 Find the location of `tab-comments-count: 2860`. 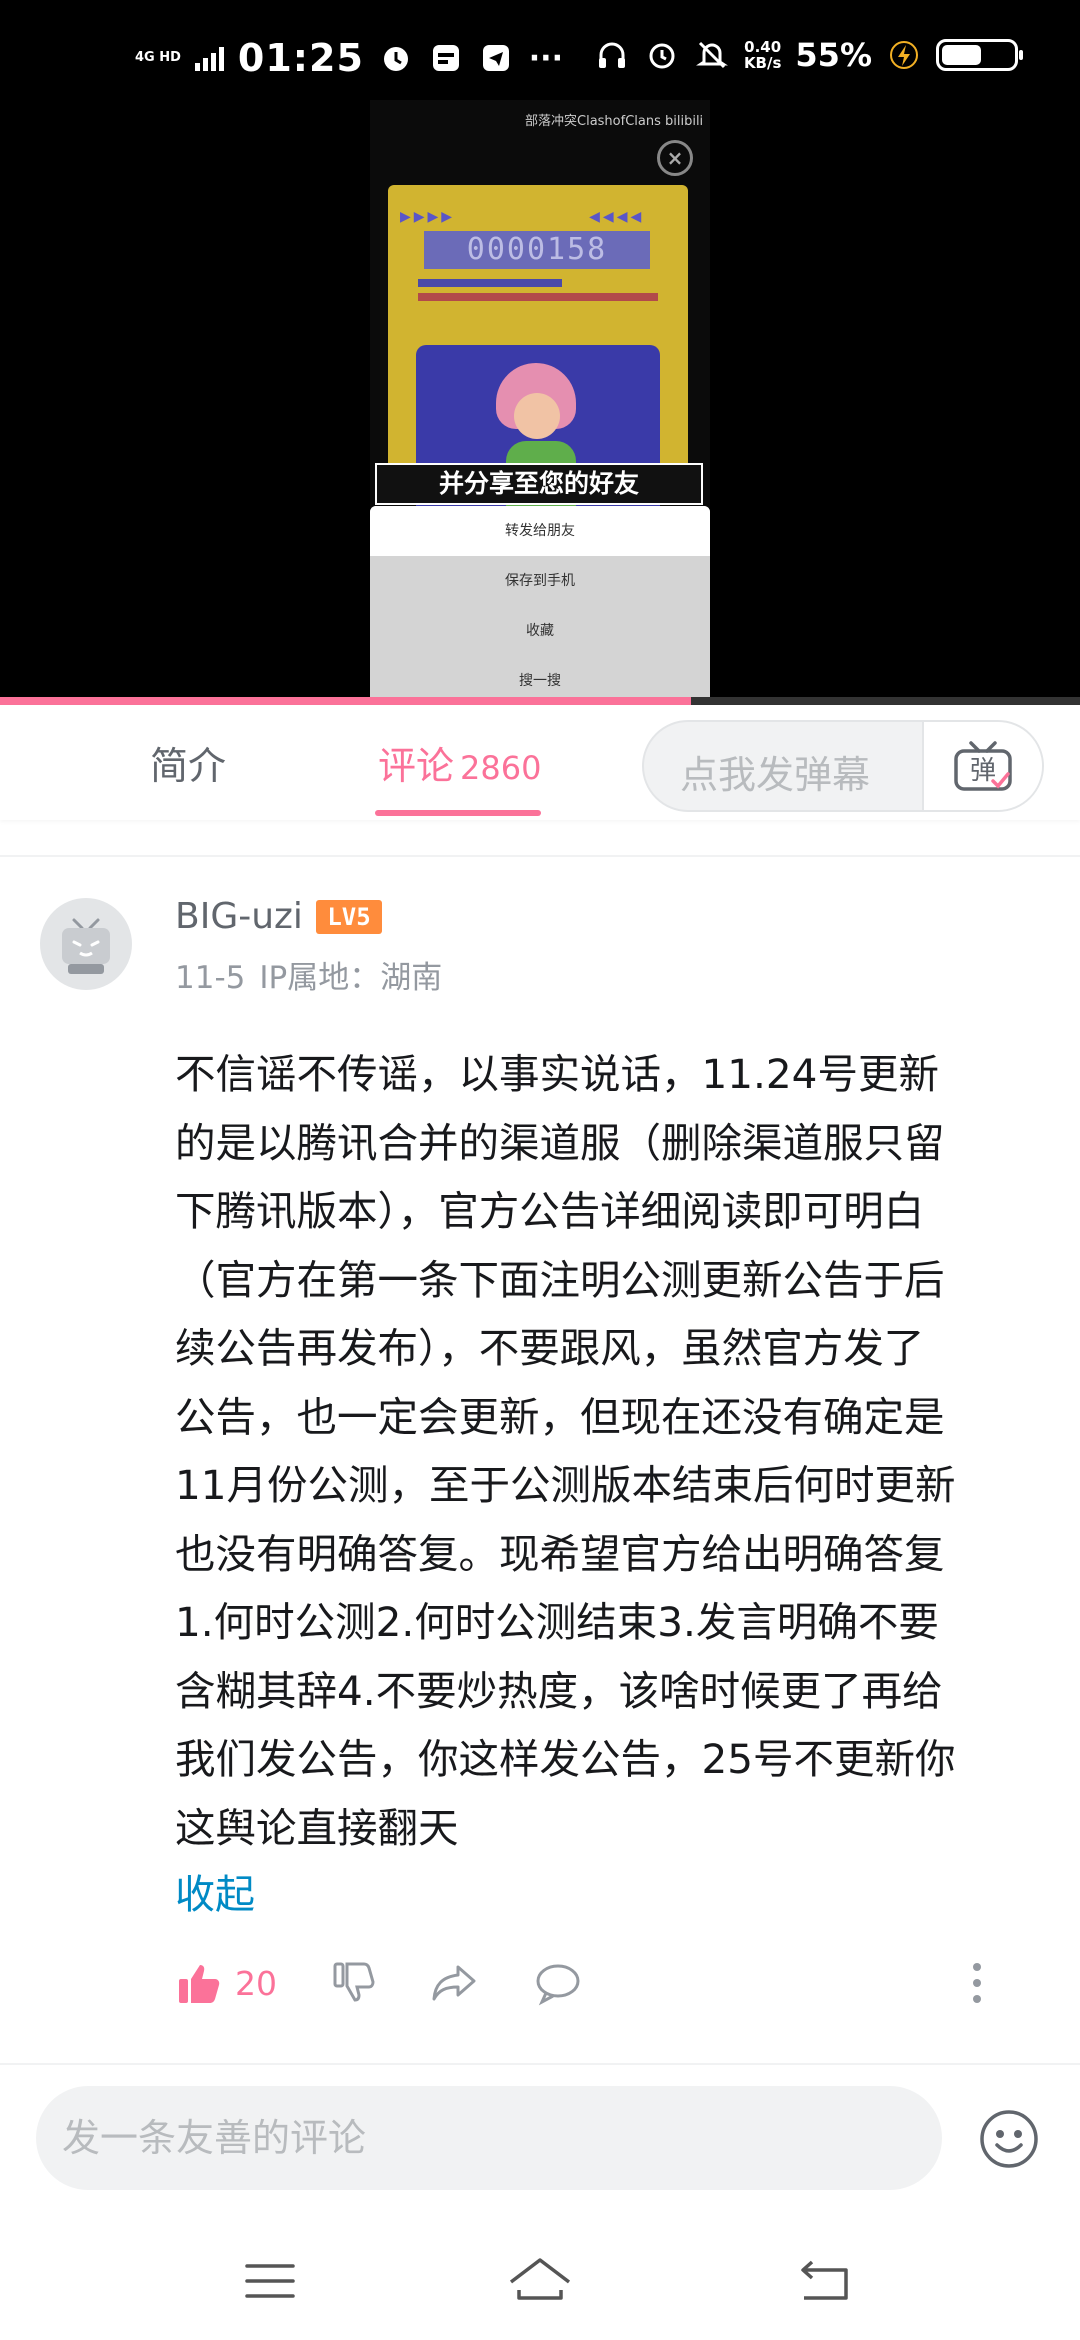

tab-comments-count: 2860 is located at coordinates (501, 768).